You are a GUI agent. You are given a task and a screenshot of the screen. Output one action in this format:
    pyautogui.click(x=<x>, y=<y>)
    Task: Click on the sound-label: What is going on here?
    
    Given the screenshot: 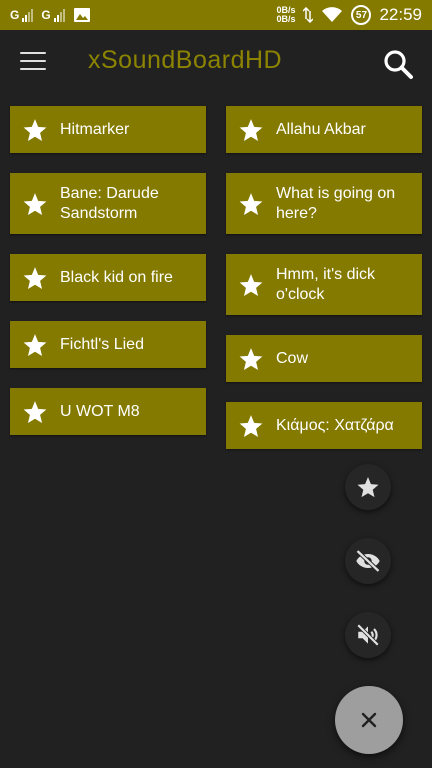 What is the action you would take?
    pyautogui.click(x=336, y=203)
    